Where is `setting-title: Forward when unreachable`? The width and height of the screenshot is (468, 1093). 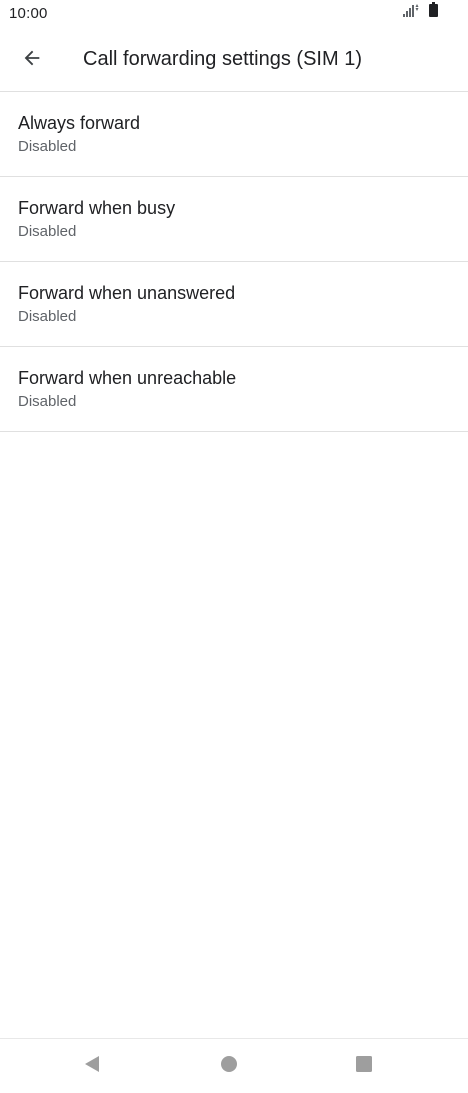
setting-title: Forward when unreachable is located at coordinates (127, 378).